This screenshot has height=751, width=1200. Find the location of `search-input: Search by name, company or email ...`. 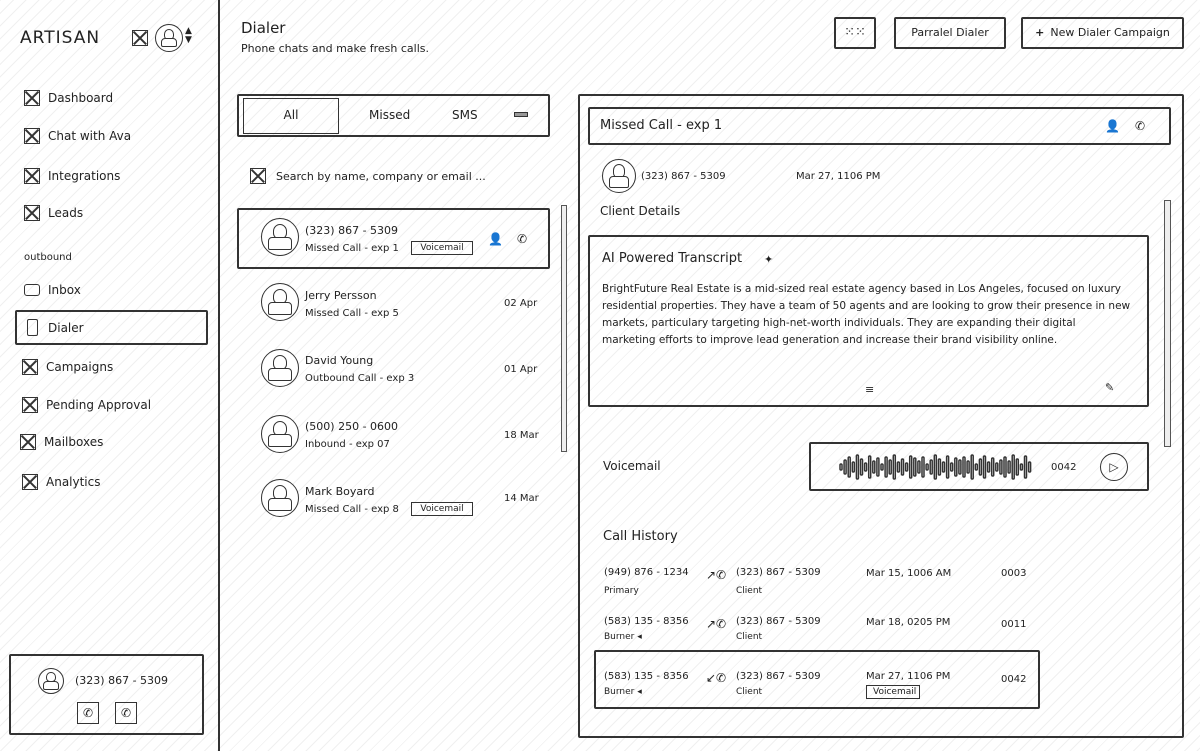

search-input: Search by name, company or email ... is located at coordinates (381, 176).